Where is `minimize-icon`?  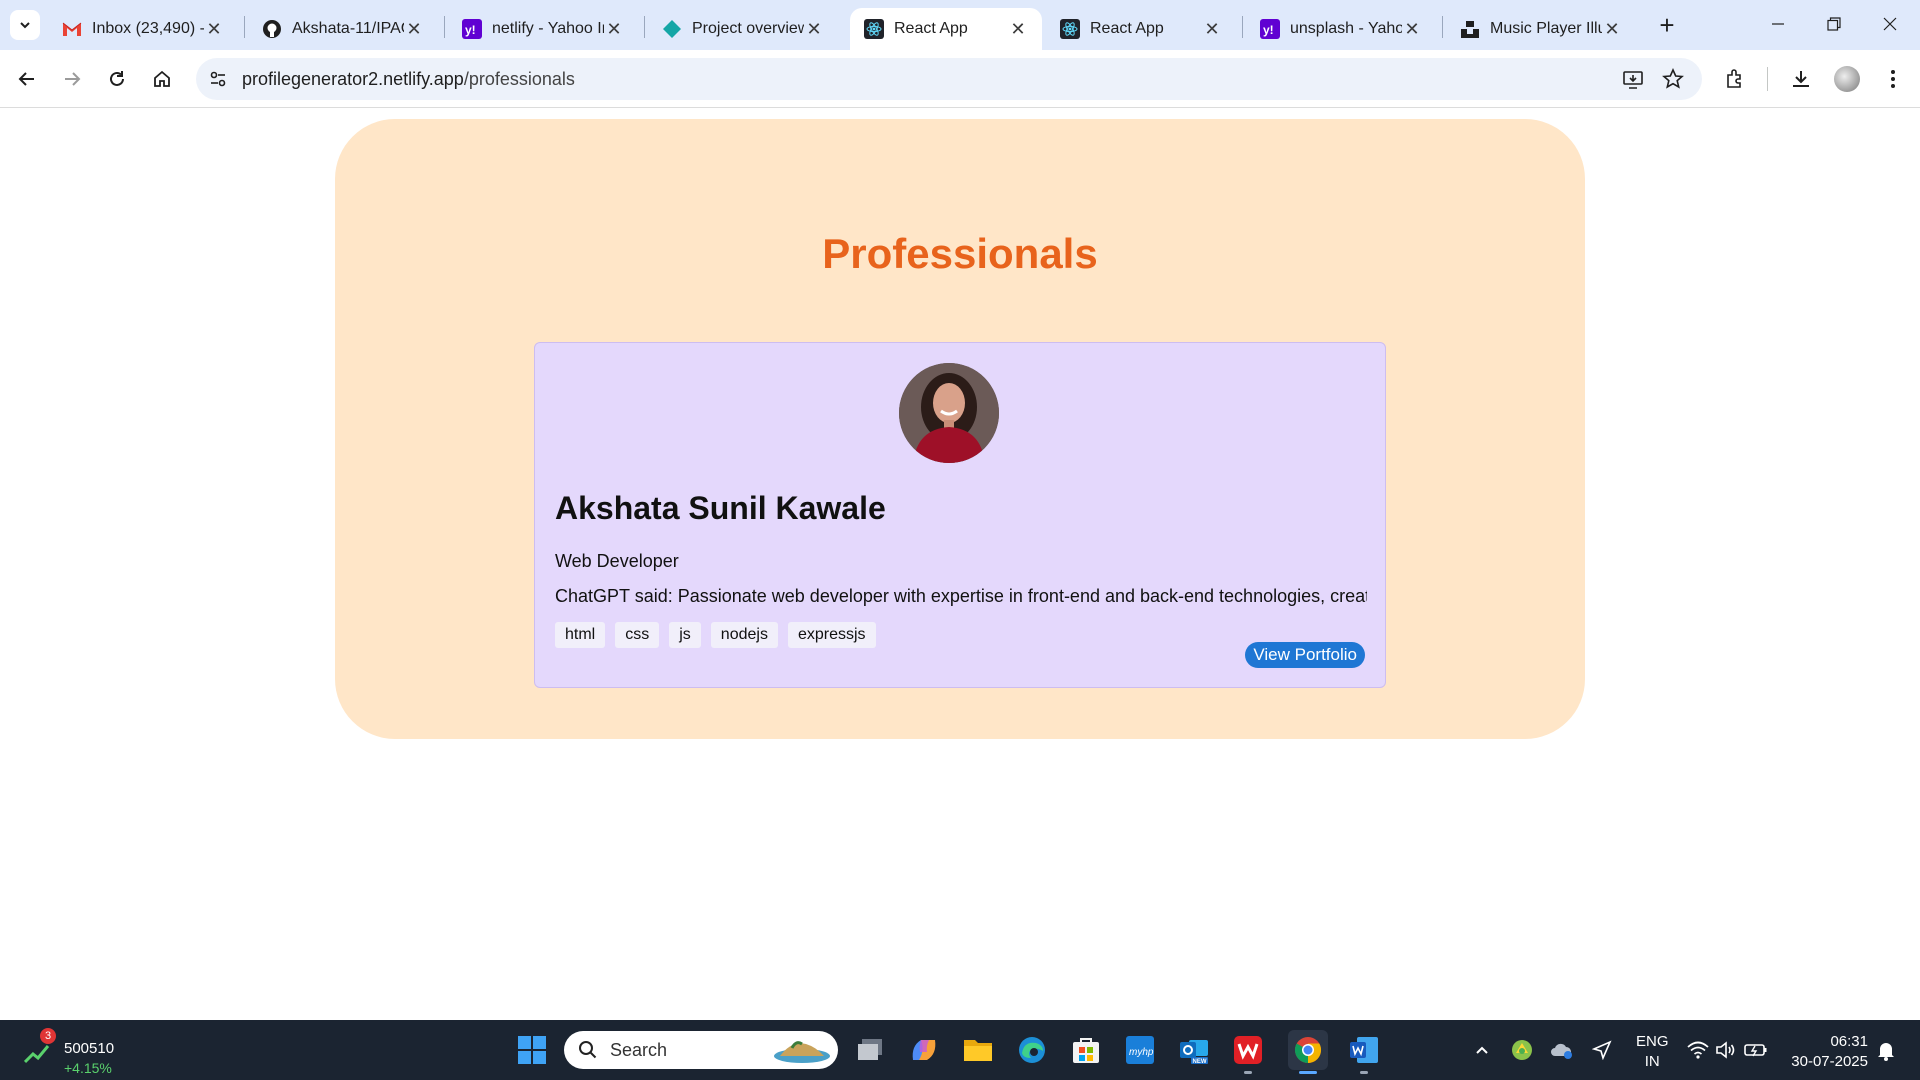
minimize-icon is located at coordinates (1778, 24).